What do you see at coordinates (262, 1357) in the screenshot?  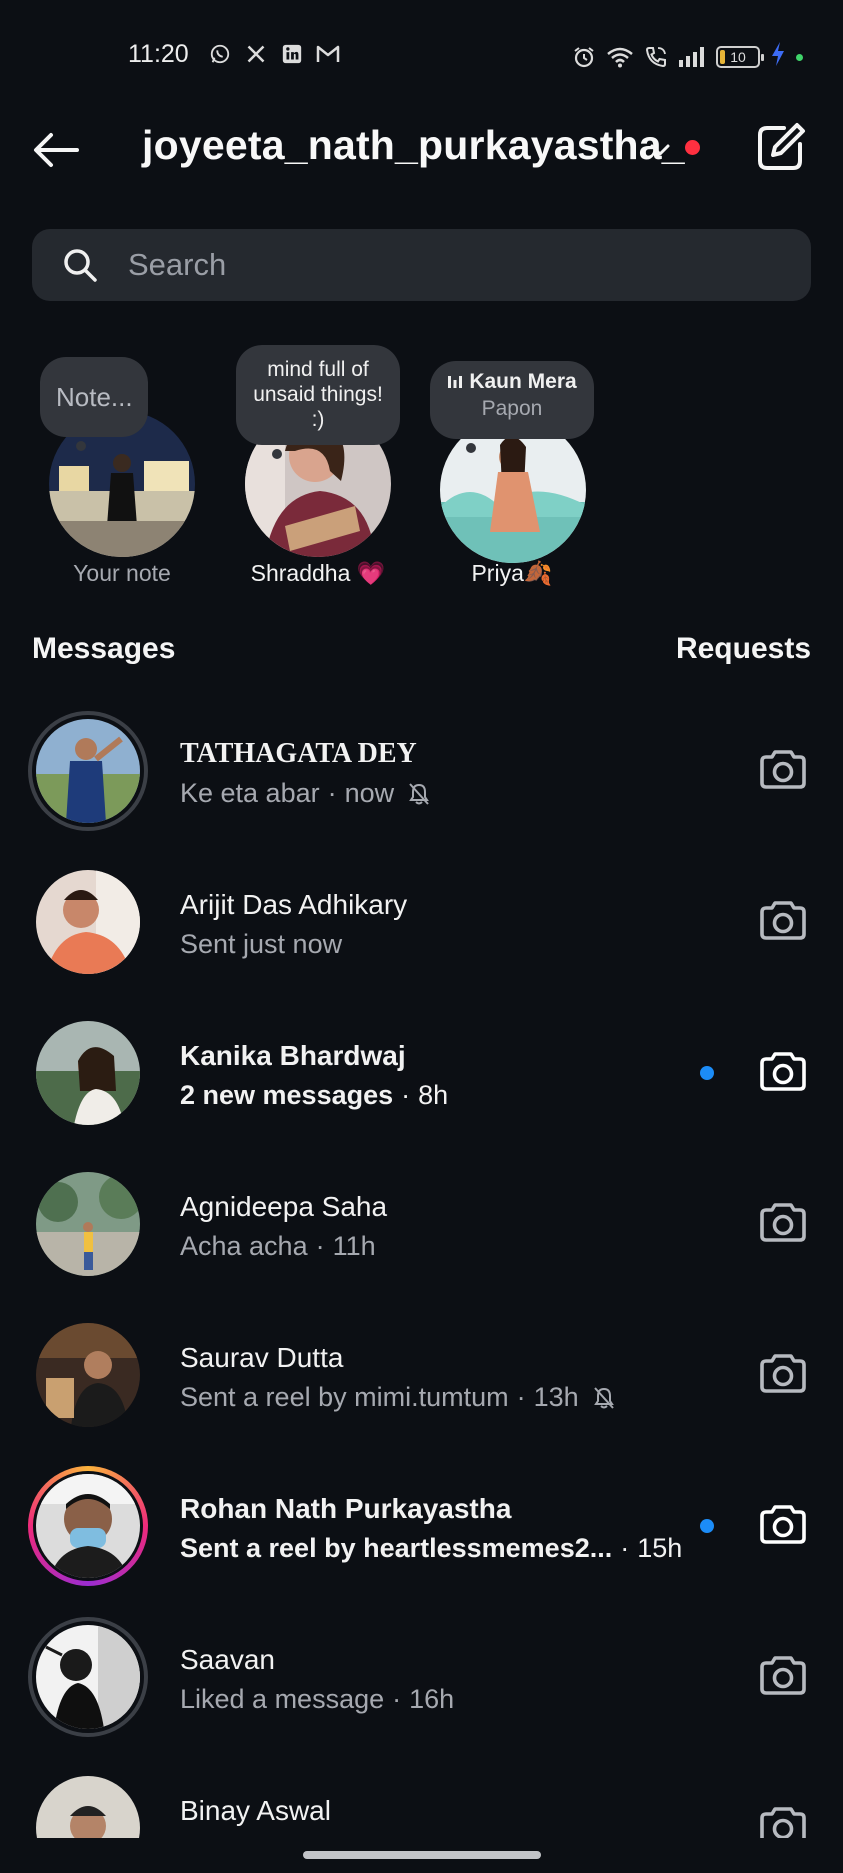 I see `thread-name: Saurav Dutta` at bounding box center [262, 1357].